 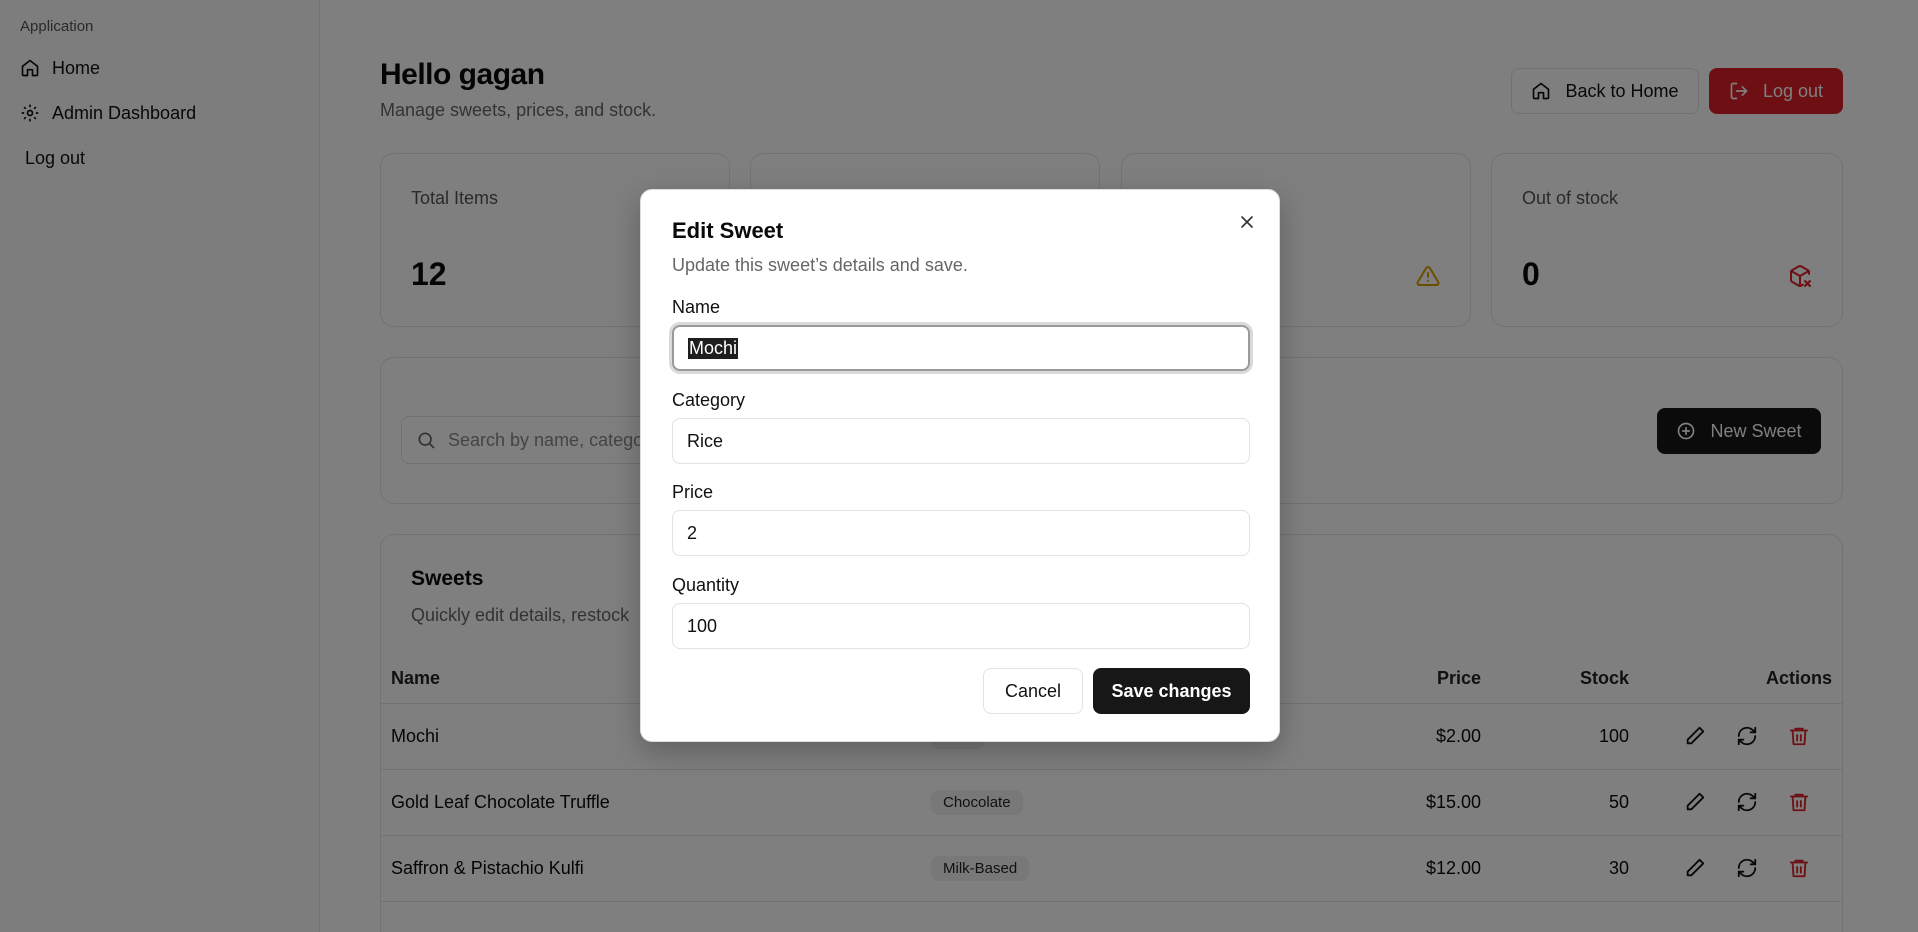 I want to click on category-field: Rice, so click(x=961, y=441).